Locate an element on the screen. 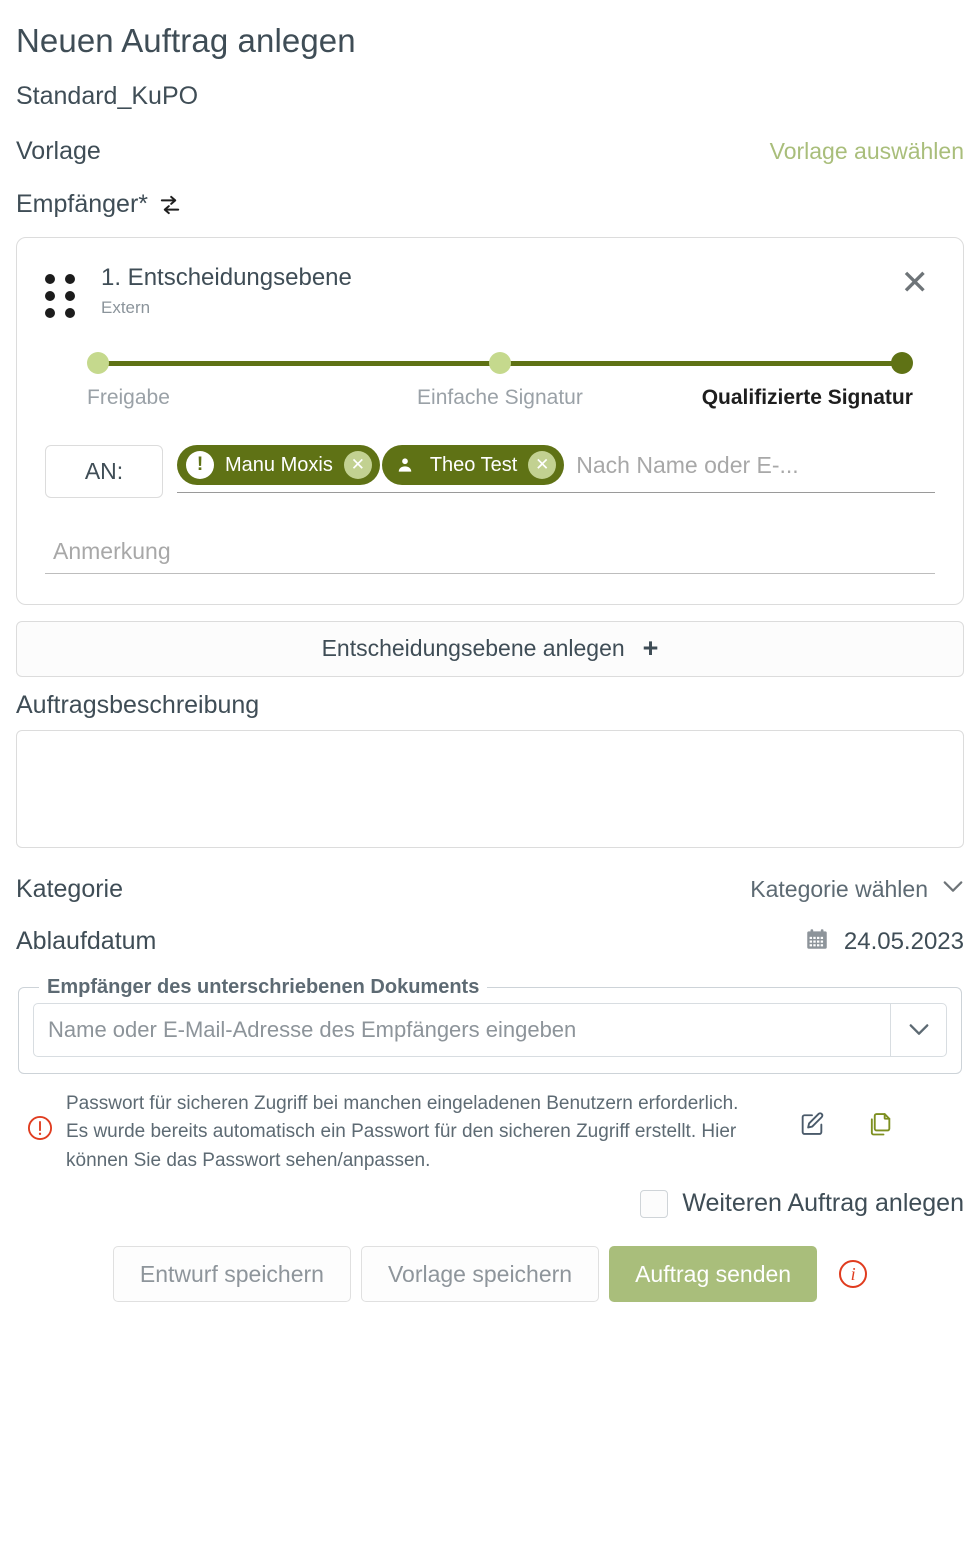 The width and height of the screenshot is (980, 1562). recipient-chip-label: Theo Test is located at coordinates (473, 464).